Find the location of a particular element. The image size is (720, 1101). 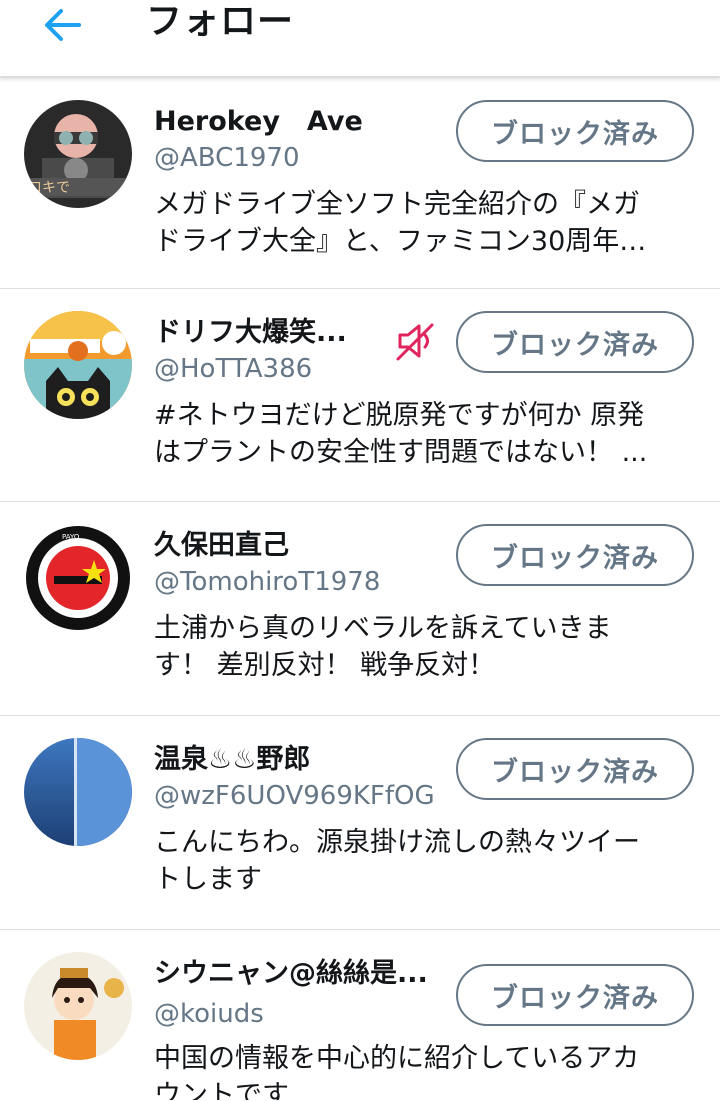

user-handle: @wzF6UOV969KFfOG is located at coordinates (294, 796).